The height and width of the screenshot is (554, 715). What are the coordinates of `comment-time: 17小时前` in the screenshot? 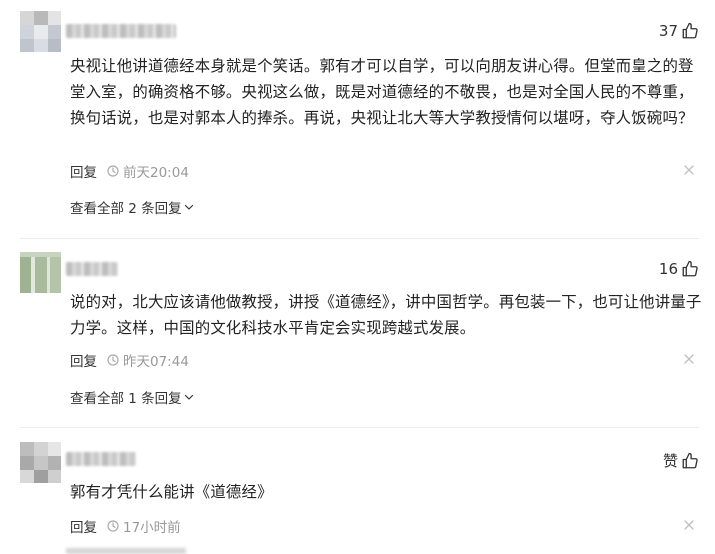 It's located at (152, 528).